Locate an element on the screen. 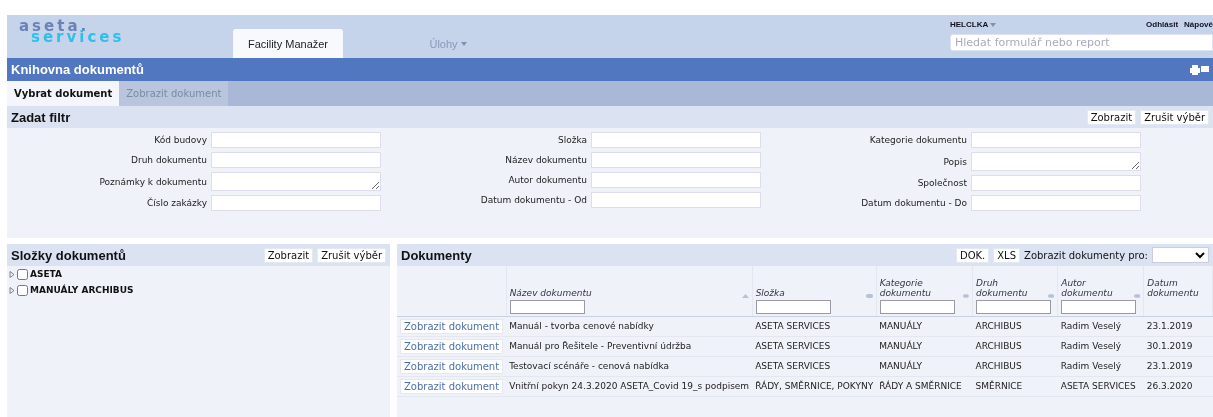 The height and width of the screenshot is (417, 1213). header-link: Nápově is located at coordinates (1198, 24).